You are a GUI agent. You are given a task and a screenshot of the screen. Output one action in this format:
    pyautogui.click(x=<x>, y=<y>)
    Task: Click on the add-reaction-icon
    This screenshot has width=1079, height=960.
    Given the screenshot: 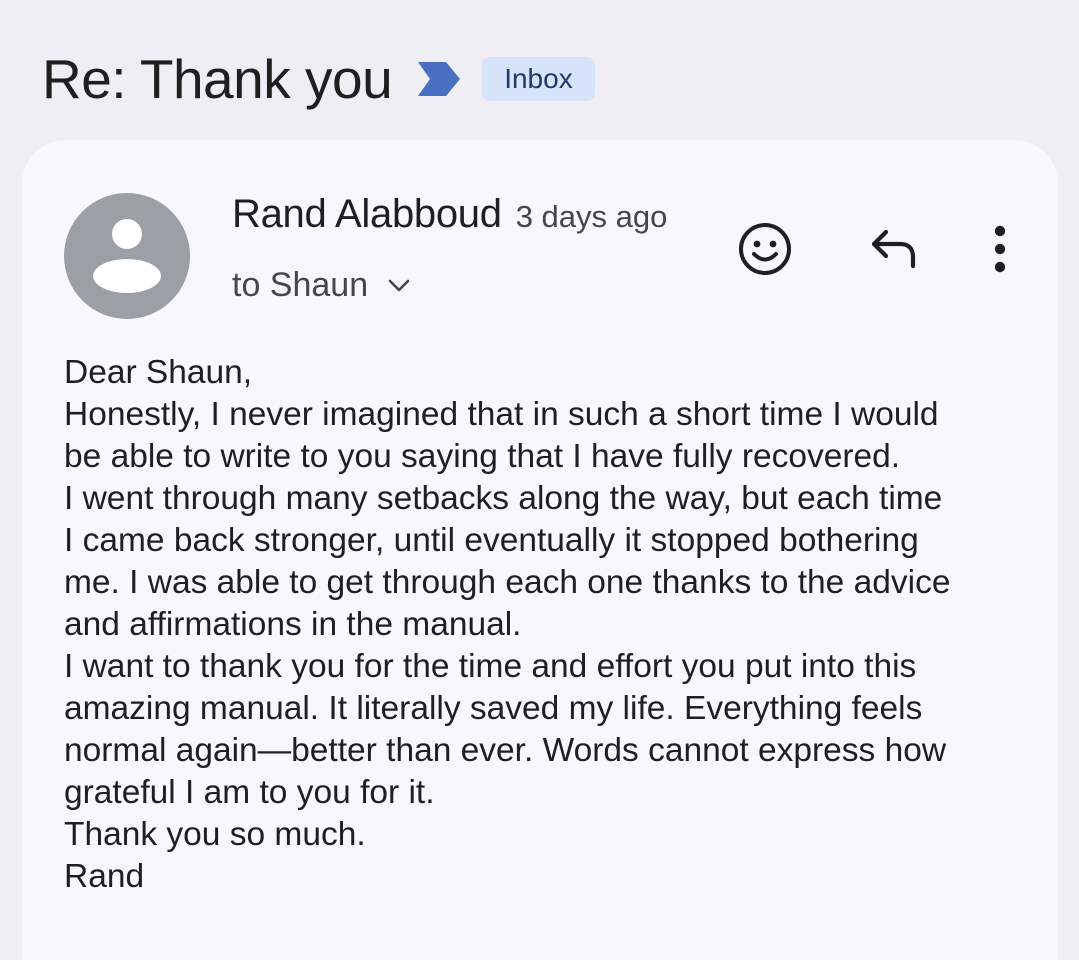 What is the action you would take?
    pyautogui.click(x=765, y=249)
    